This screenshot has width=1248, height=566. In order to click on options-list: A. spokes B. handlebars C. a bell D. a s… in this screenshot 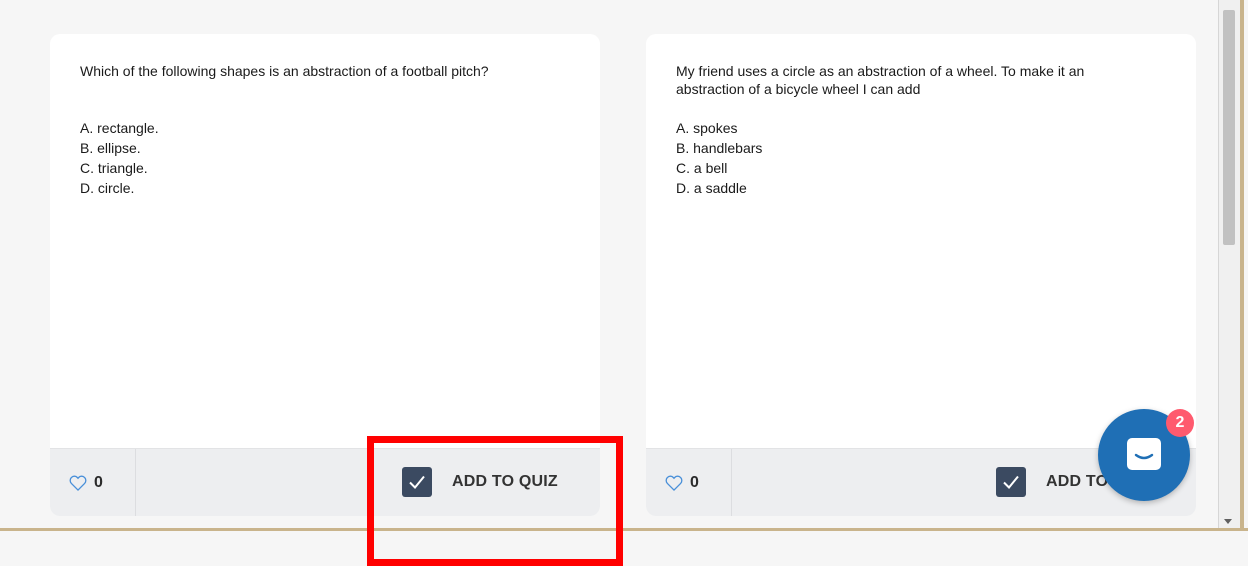, I will do `click(719, 158)`.